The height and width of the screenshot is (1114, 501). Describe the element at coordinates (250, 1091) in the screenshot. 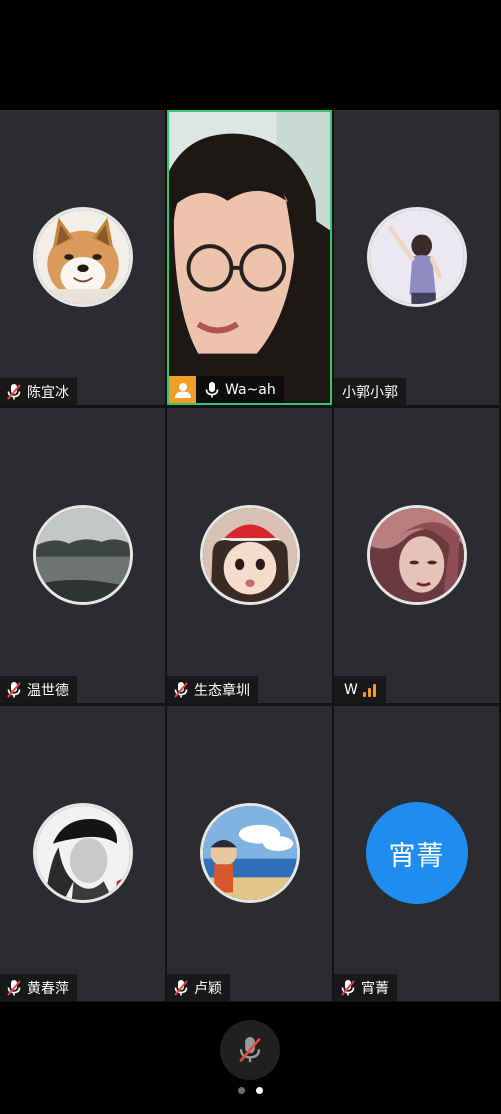

I see `page-indicator` at that location.